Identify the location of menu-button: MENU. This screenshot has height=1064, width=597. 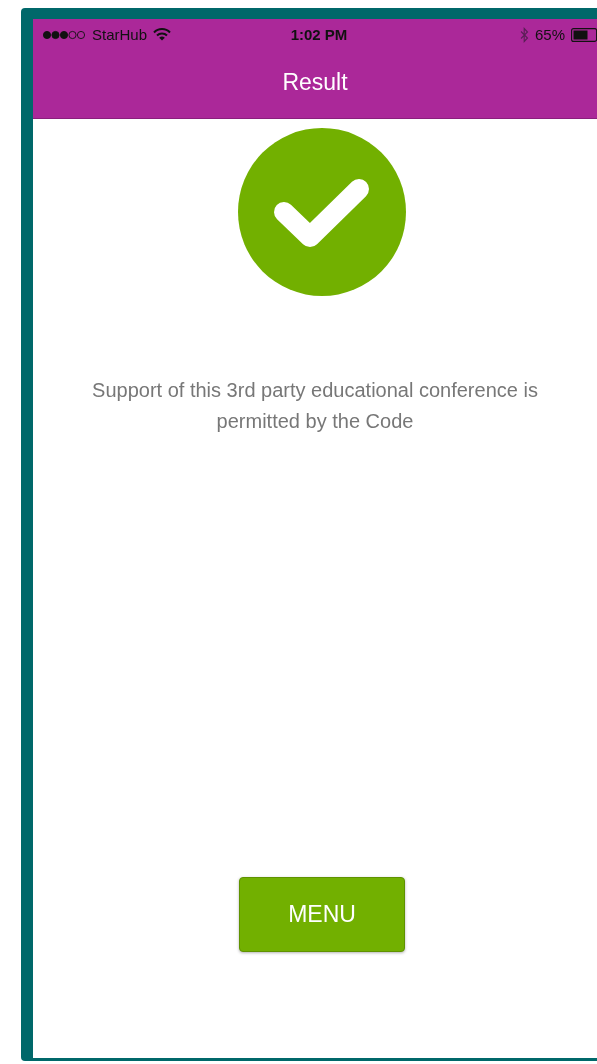
(322, 914).